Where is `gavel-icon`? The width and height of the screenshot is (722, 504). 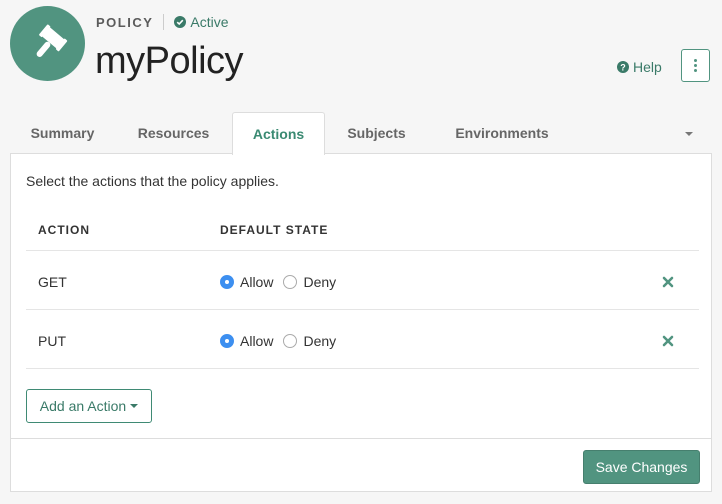
gavel-icon is located at coordinates (51, 40).